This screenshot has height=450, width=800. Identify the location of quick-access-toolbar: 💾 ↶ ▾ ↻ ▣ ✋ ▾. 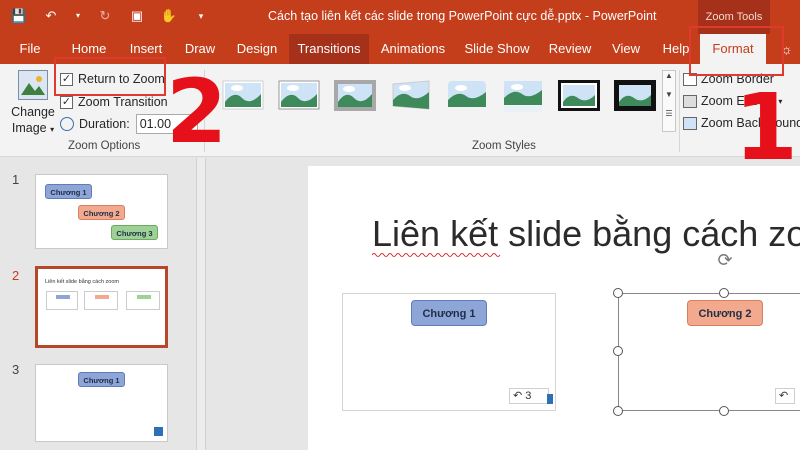
(110, 16).